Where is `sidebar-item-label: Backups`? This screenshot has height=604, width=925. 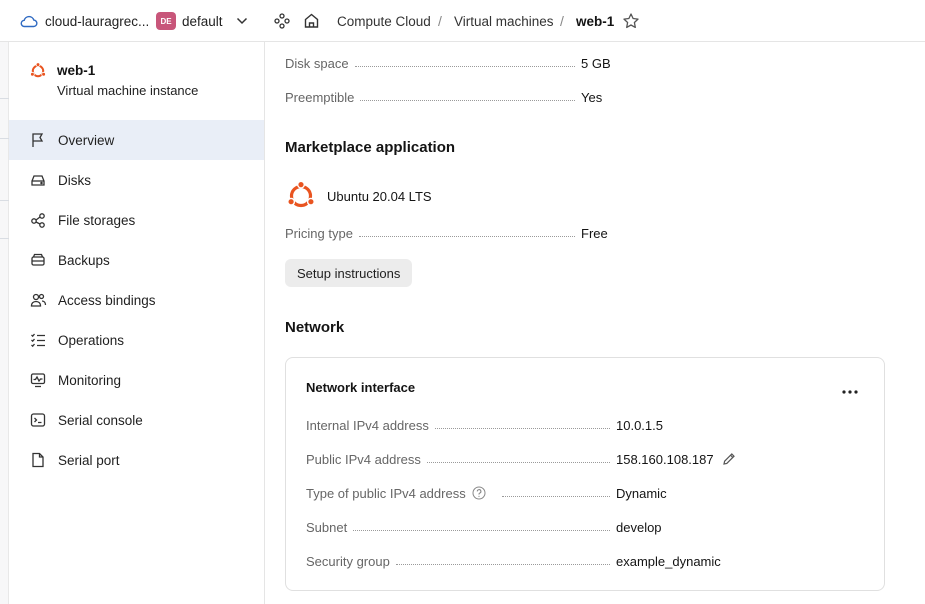
sidebar-item-label: Backups is located at coordinates (84, 260).